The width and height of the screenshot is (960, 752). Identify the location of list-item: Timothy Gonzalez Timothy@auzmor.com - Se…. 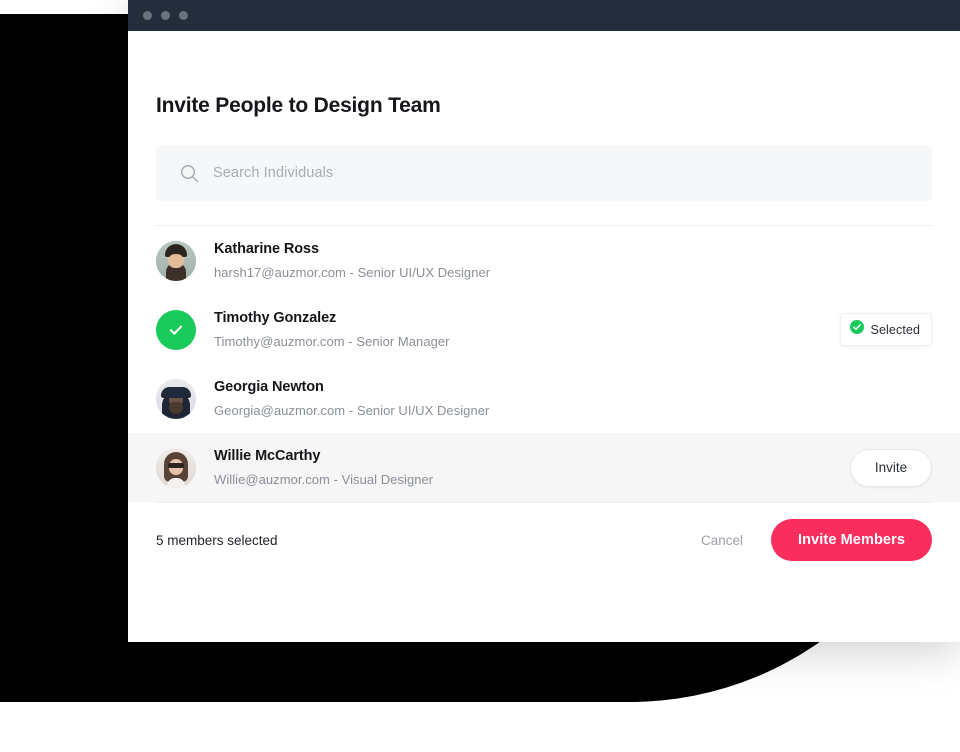
(544, 329).